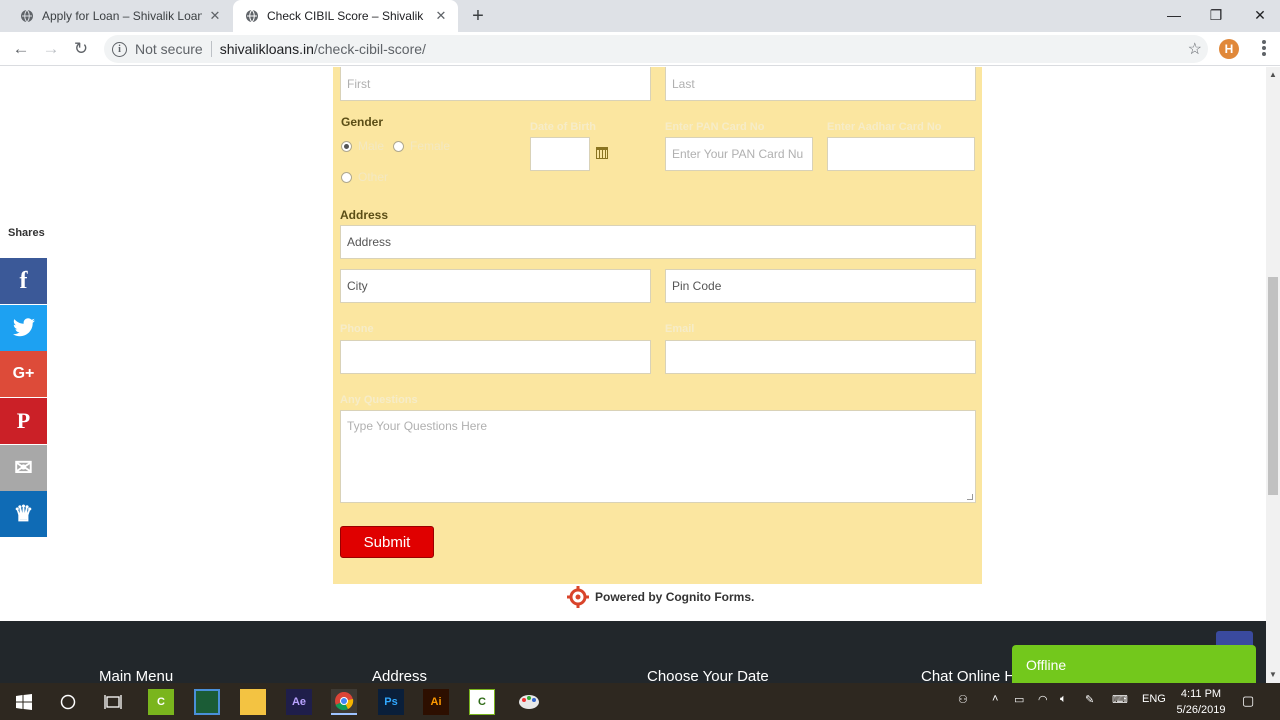  Describe the element at coordinates (660, 597) in the screenshot. I see `powered-by-cognito: Powered by Cognito Forms.` at that location.